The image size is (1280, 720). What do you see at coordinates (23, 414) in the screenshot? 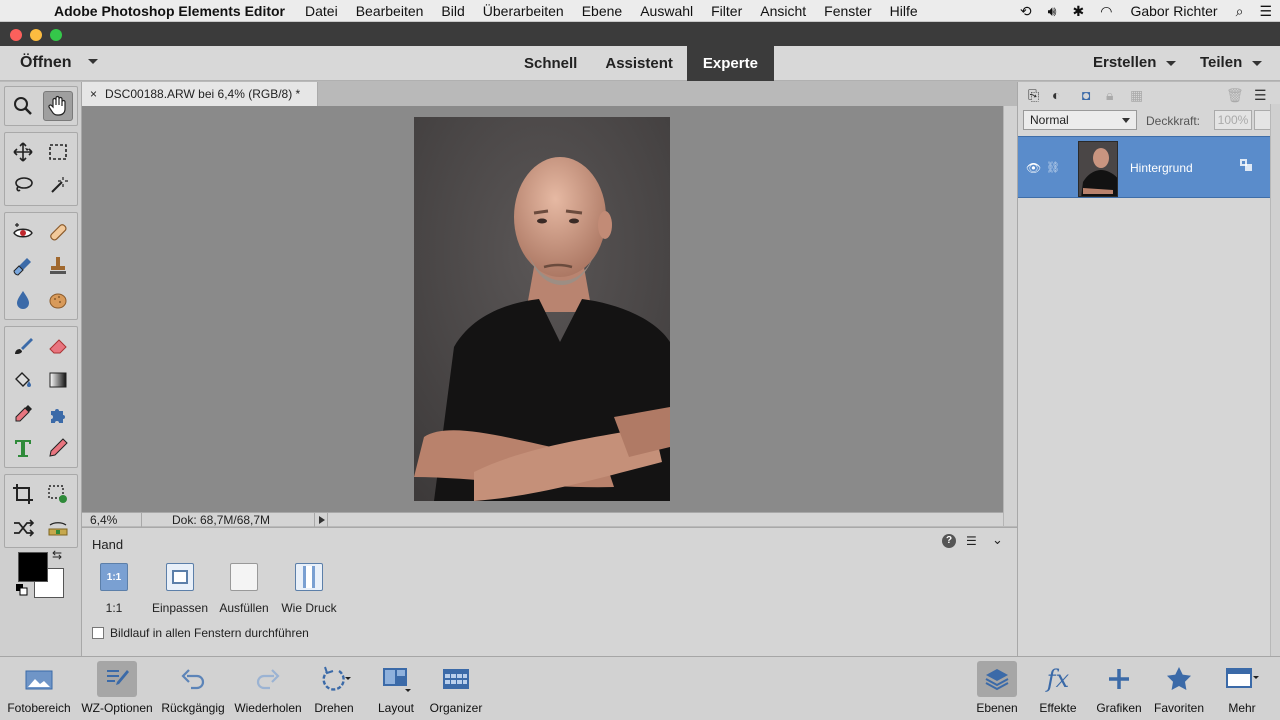
I see `eyedropper-tool` at bounding box center [23, 414].